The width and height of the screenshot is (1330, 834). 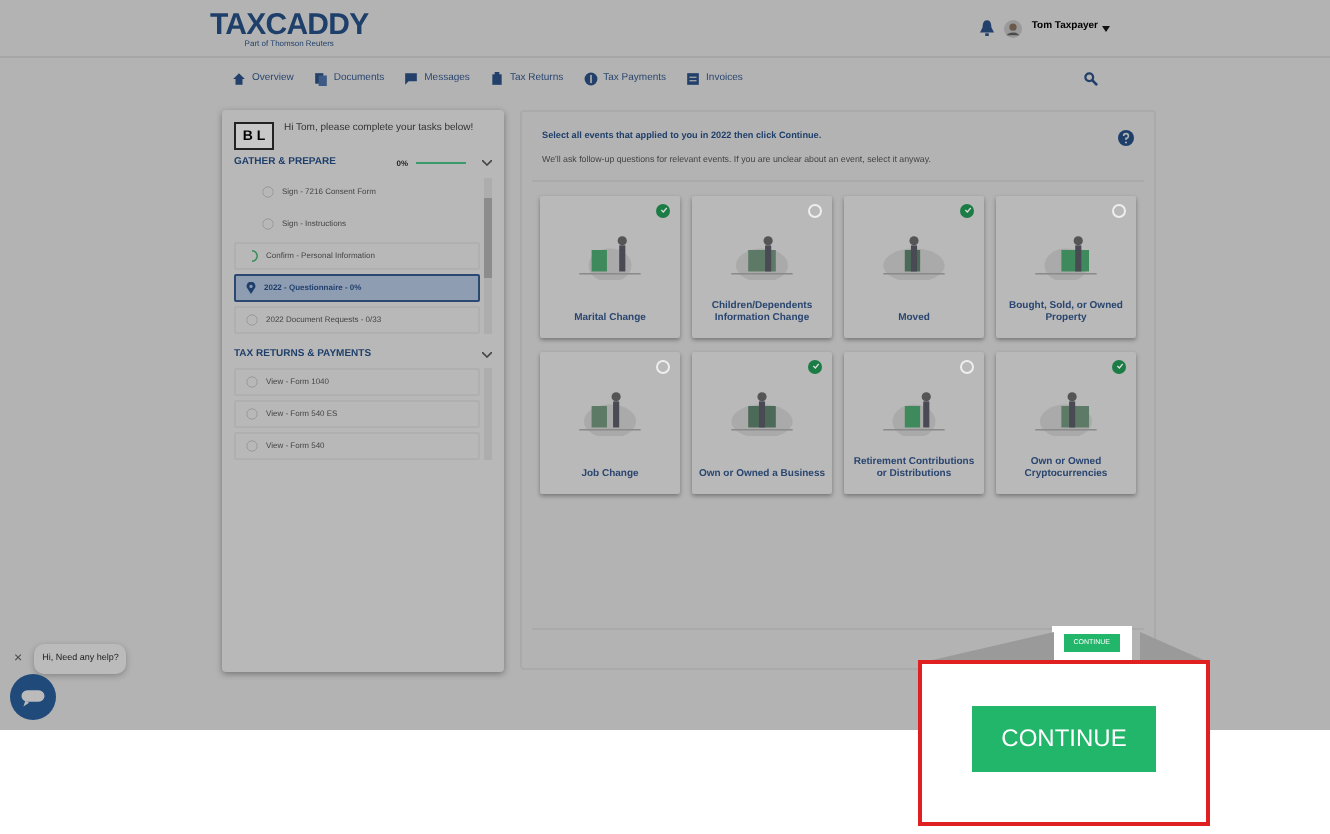 I want to click on pin-icon, so click(x=251, y=287).